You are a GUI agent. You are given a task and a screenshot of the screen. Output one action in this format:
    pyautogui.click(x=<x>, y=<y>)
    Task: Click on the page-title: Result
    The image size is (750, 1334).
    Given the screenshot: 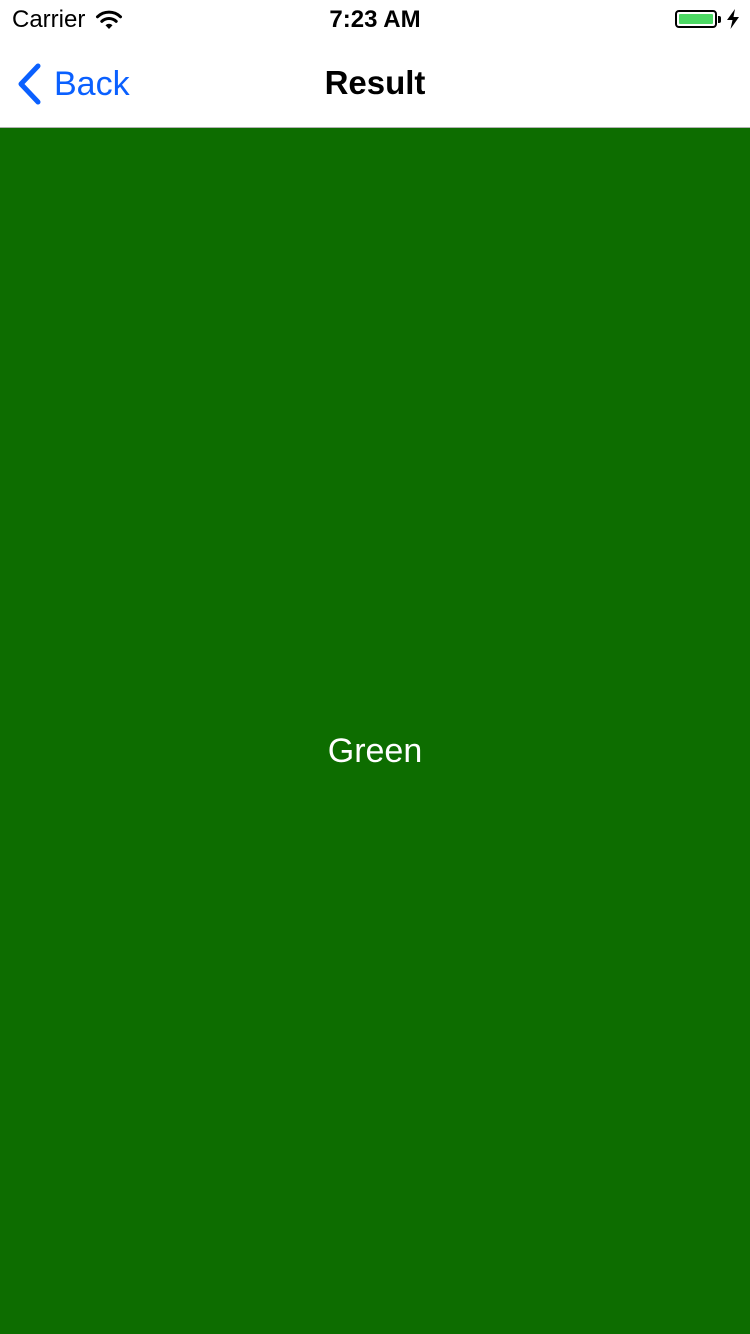 What is the action you would take?
    pyautogui.click(x=375, y=82)
    